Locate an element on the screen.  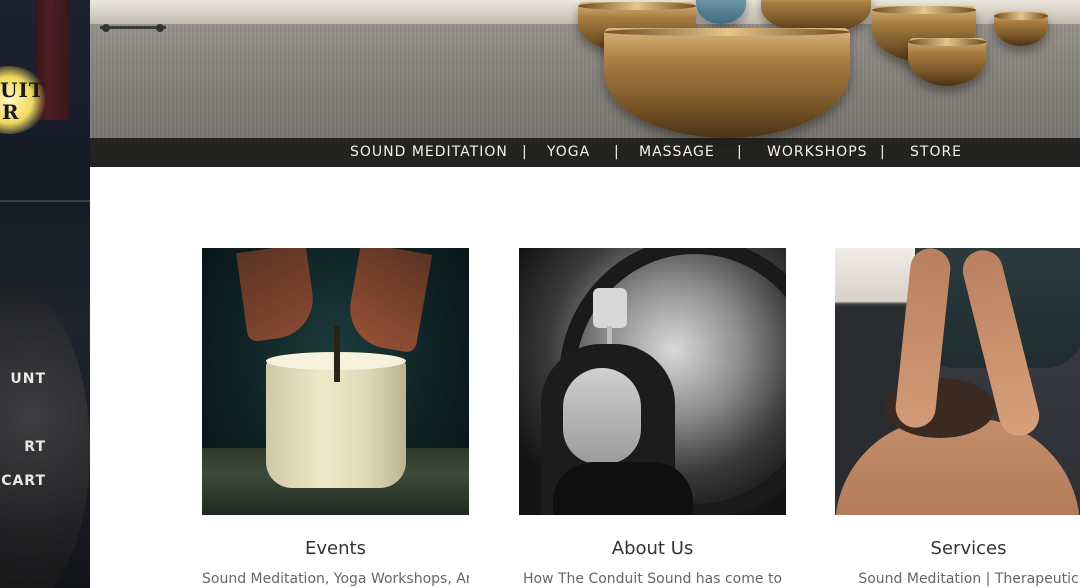
events-title: Events is located at coordinates (335, 548).